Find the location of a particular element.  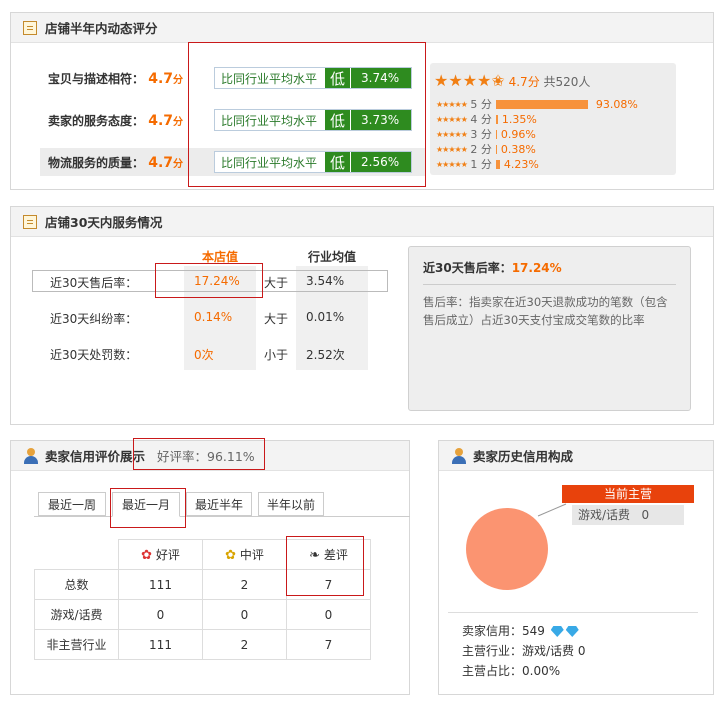

service-title: 店铺30天内服务情况 is located at coordinates (104, 222).